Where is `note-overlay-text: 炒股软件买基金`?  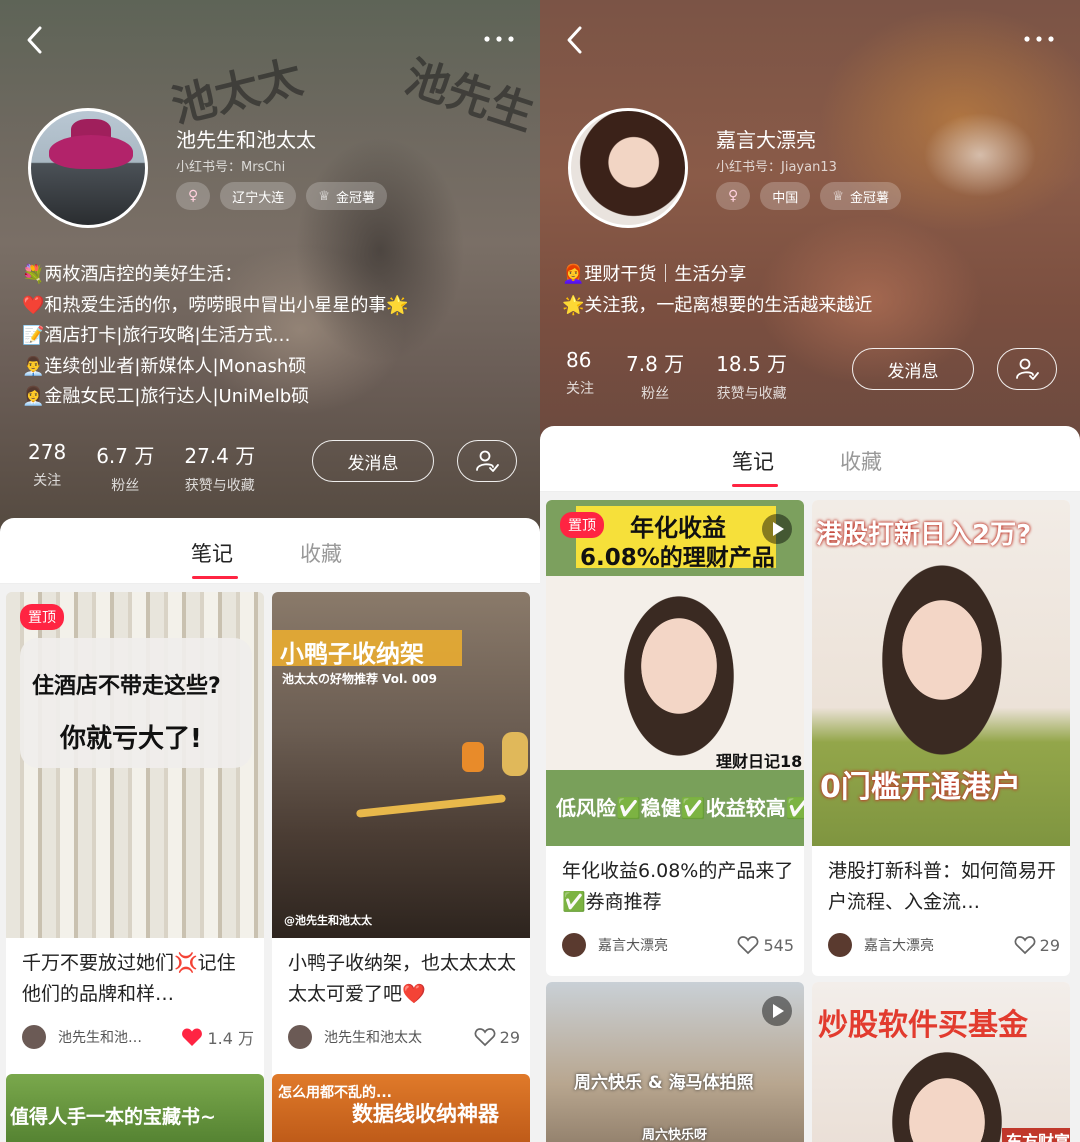
note-overlay-text: 炒股软件买基金 is located at coordinates (923, 1025).